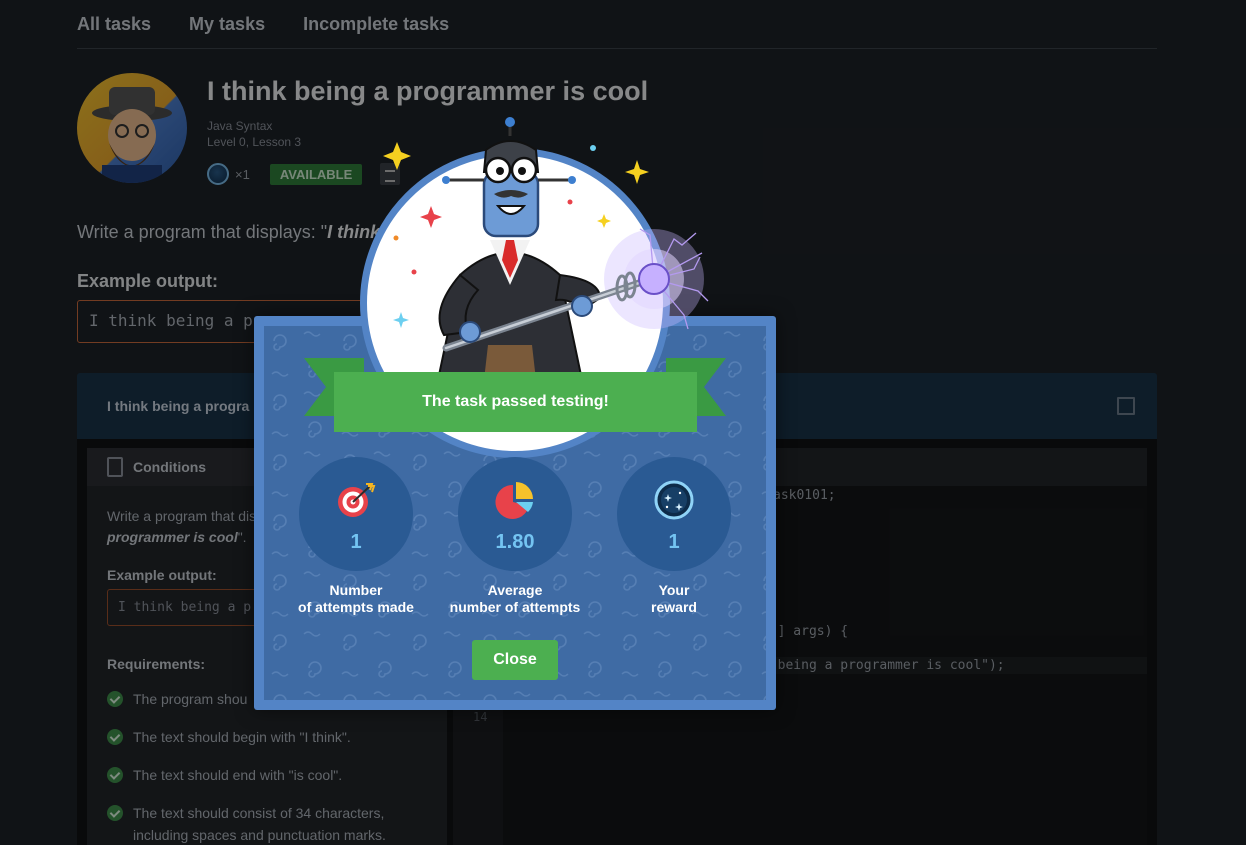 The width and height of the screenshot is (1246, 845). What do you see at coordinates (515, 607) in the screenshot?
I see `average-label-line2: number of attempts` at bounding box center [515, 607].